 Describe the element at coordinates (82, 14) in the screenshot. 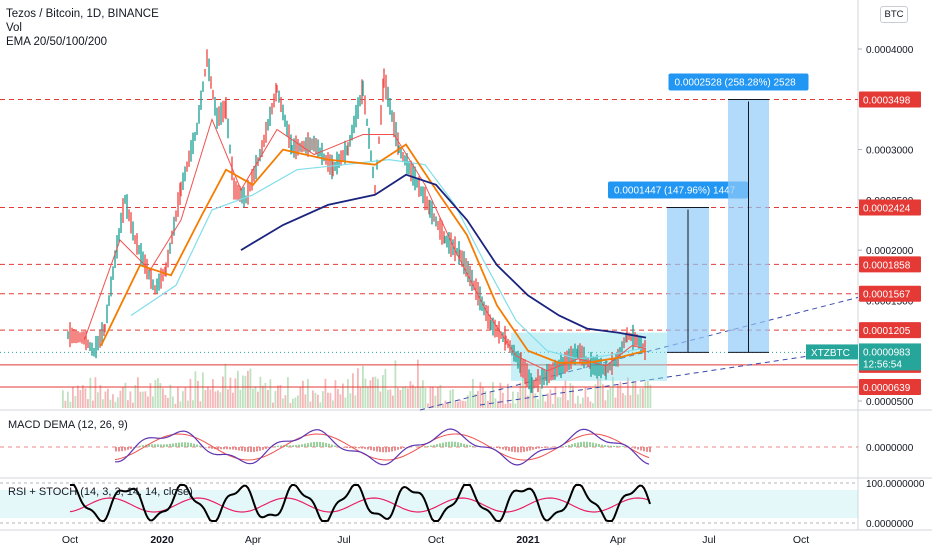

I see `symbol-title: Tezos / Bitcoin, 1D, BINANCE` at that location.